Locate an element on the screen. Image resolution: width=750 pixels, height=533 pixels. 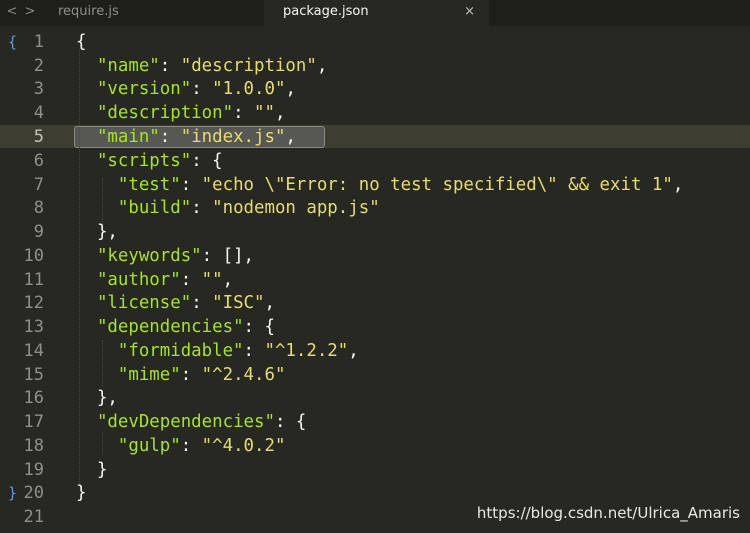
line-number: 7 is located at coordinates (38, 185).